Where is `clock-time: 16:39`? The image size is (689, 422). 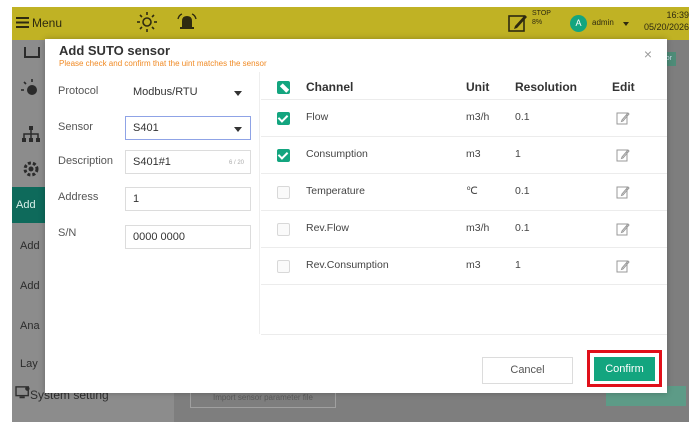
clock-time: 16:39 is located at coordinates (677, 15).